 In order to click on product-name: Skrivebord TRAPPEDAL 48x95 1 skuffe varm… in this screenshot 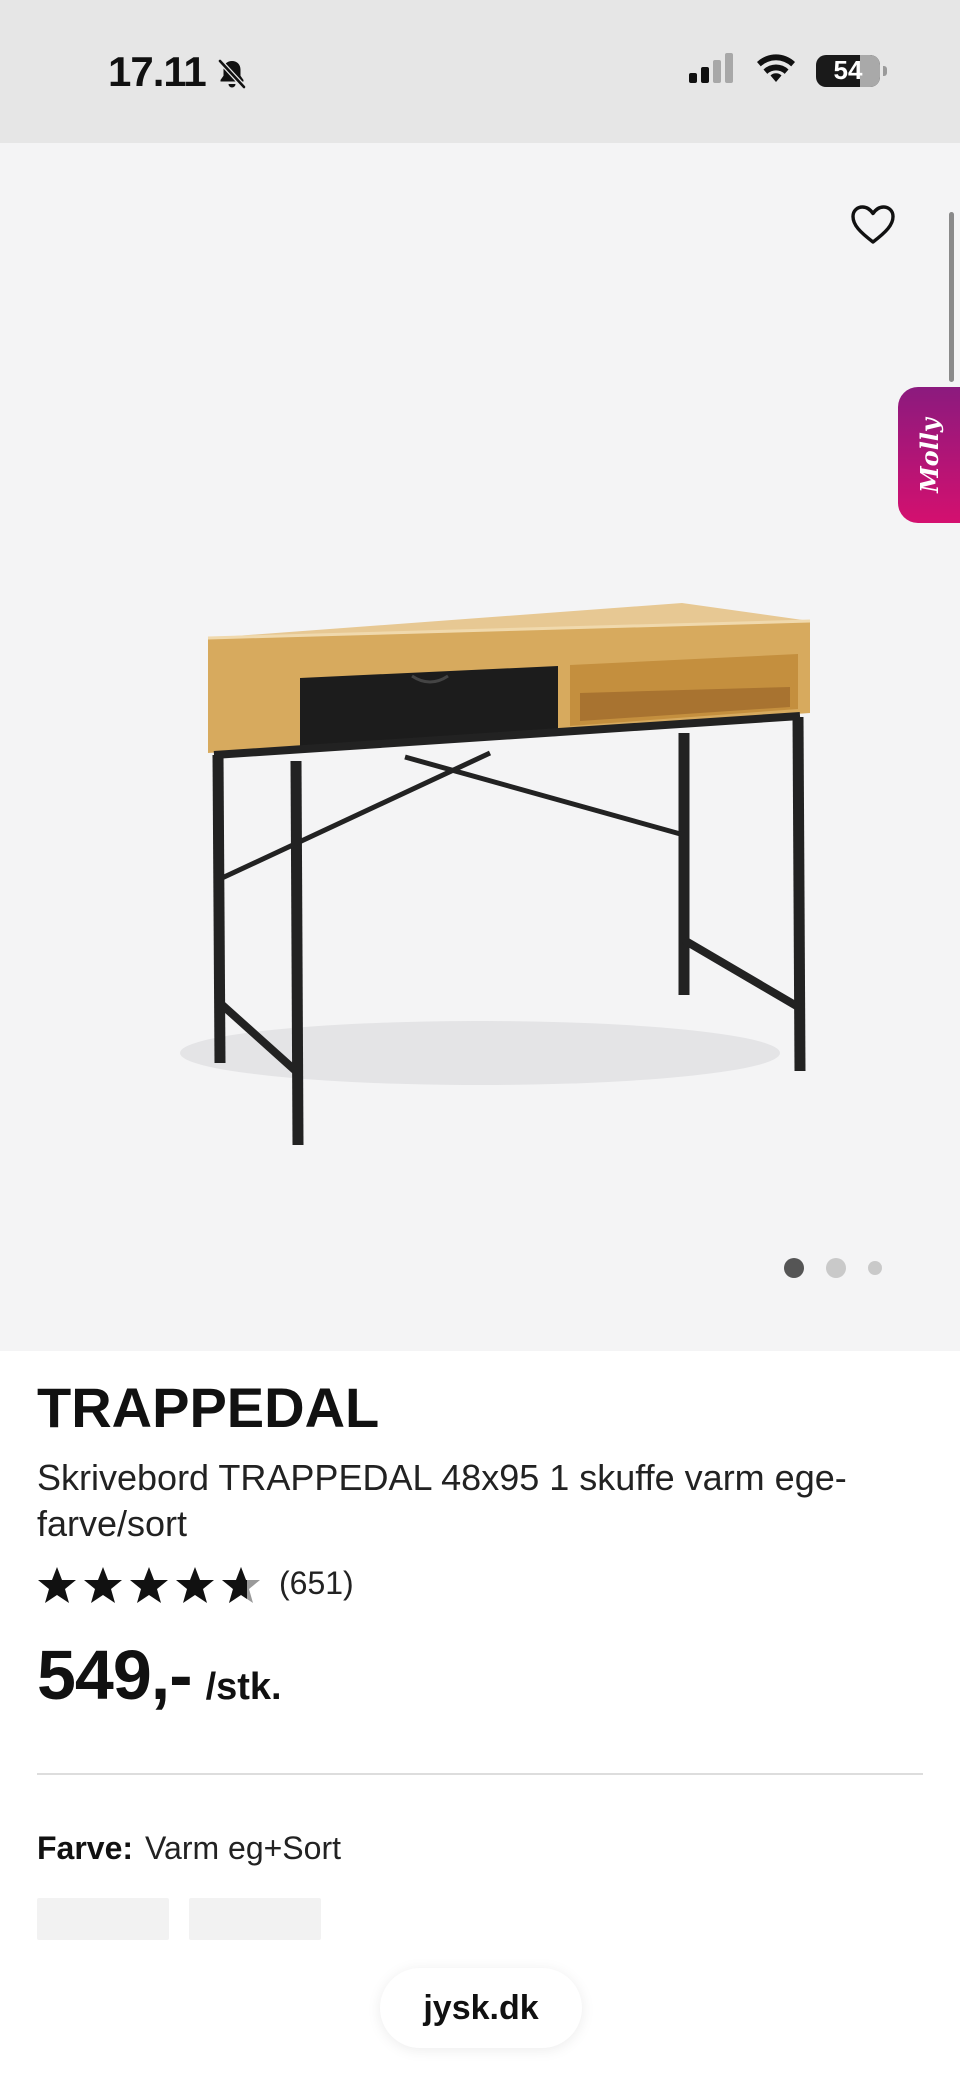, I will do `click(442, 1500)`.